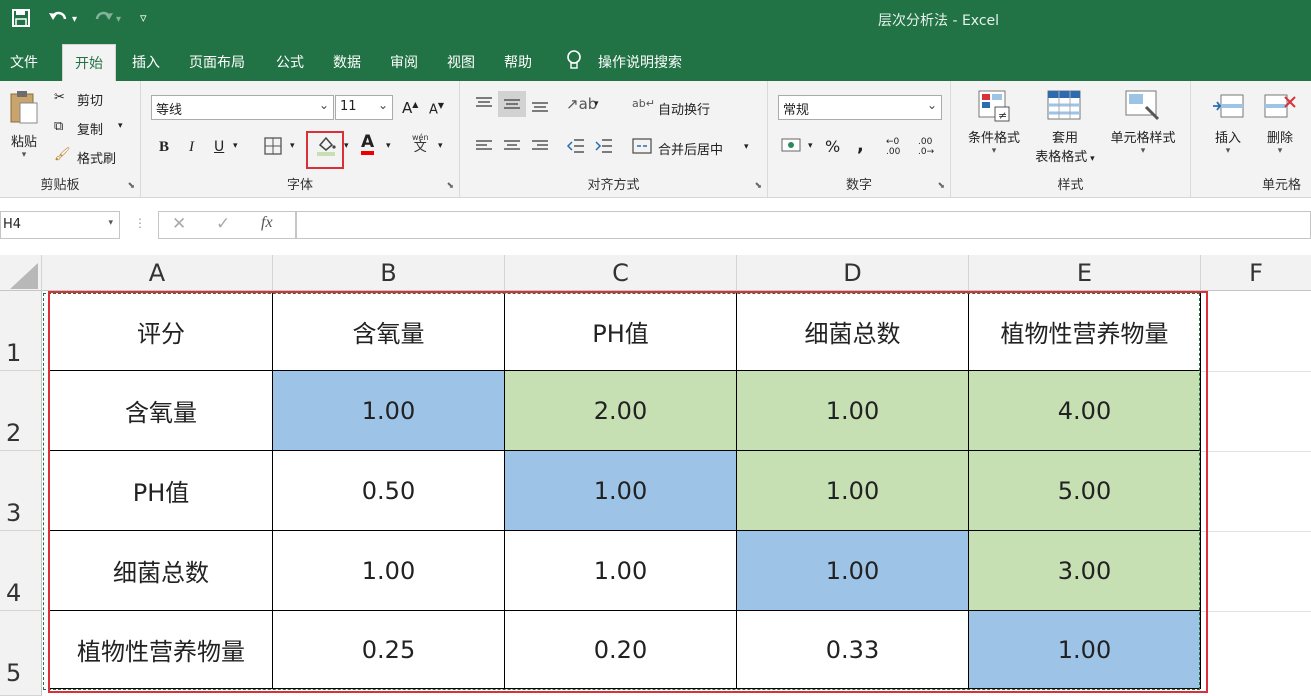 The height and width of the screenshot is (696, 1311). What do you see at coordinates (604, 148) in the screenshot?
I see `increase-indent-icon` at bounding box center [604, 148].